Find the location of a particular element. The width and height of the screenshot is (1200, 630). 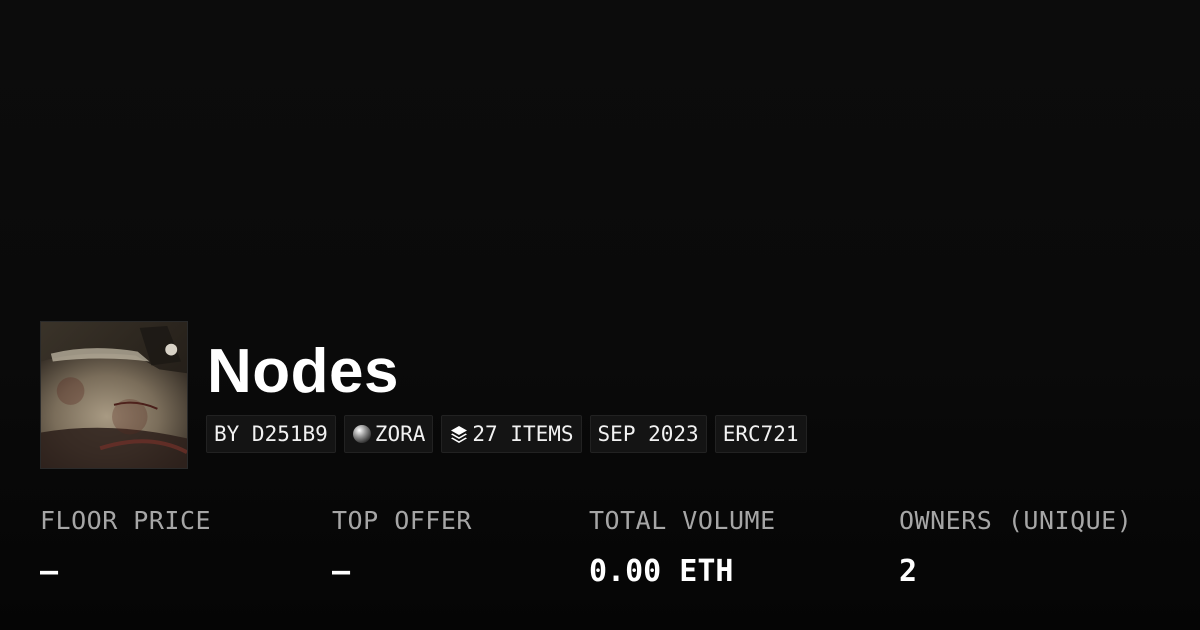

creator-label: BY D251B9 is located at coordinates (271, 434).